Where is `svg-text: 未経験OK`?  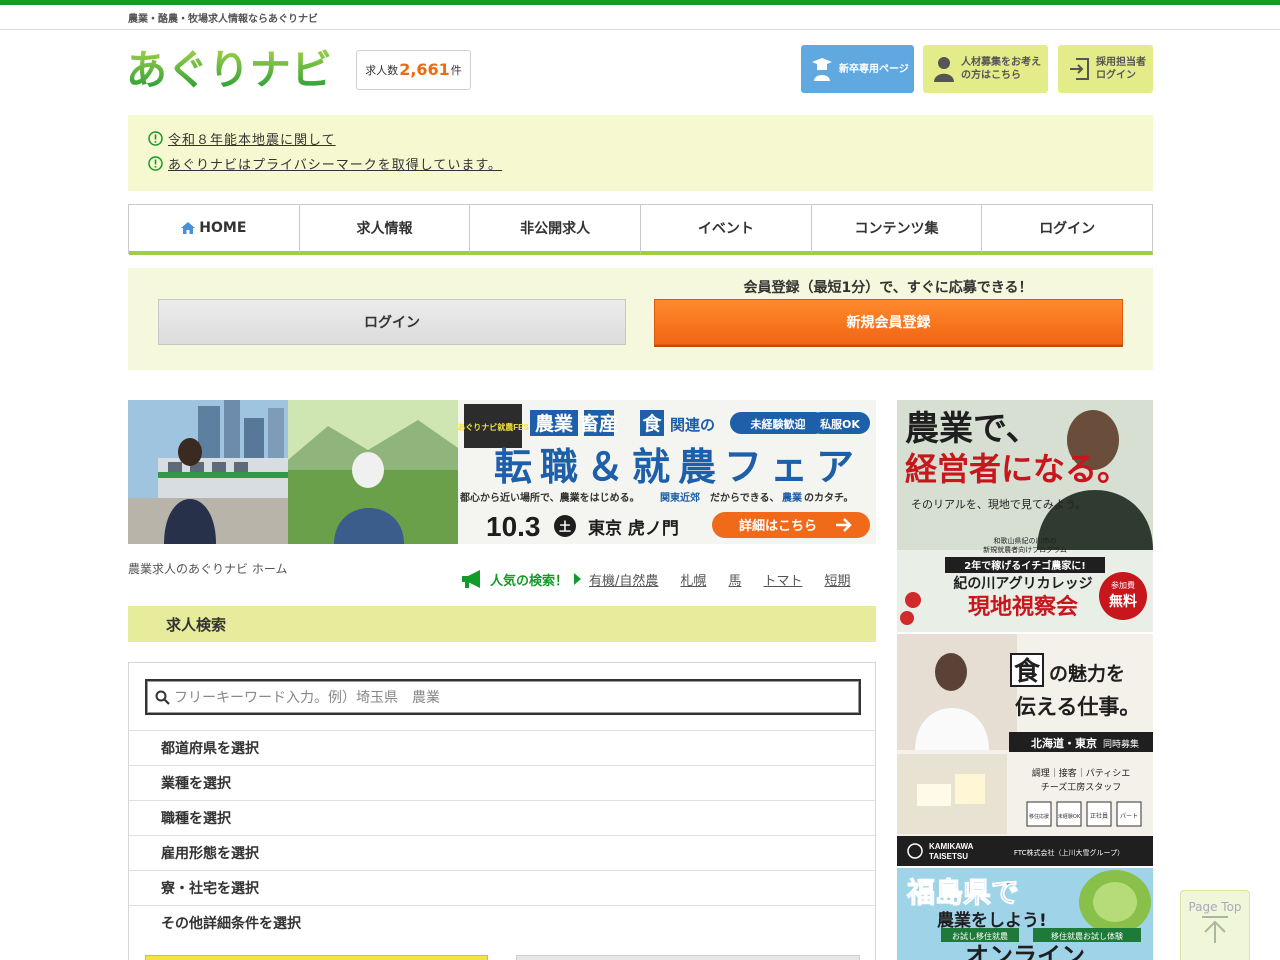
svg-text: 未経験OK is located at coordinates (1069, 816).